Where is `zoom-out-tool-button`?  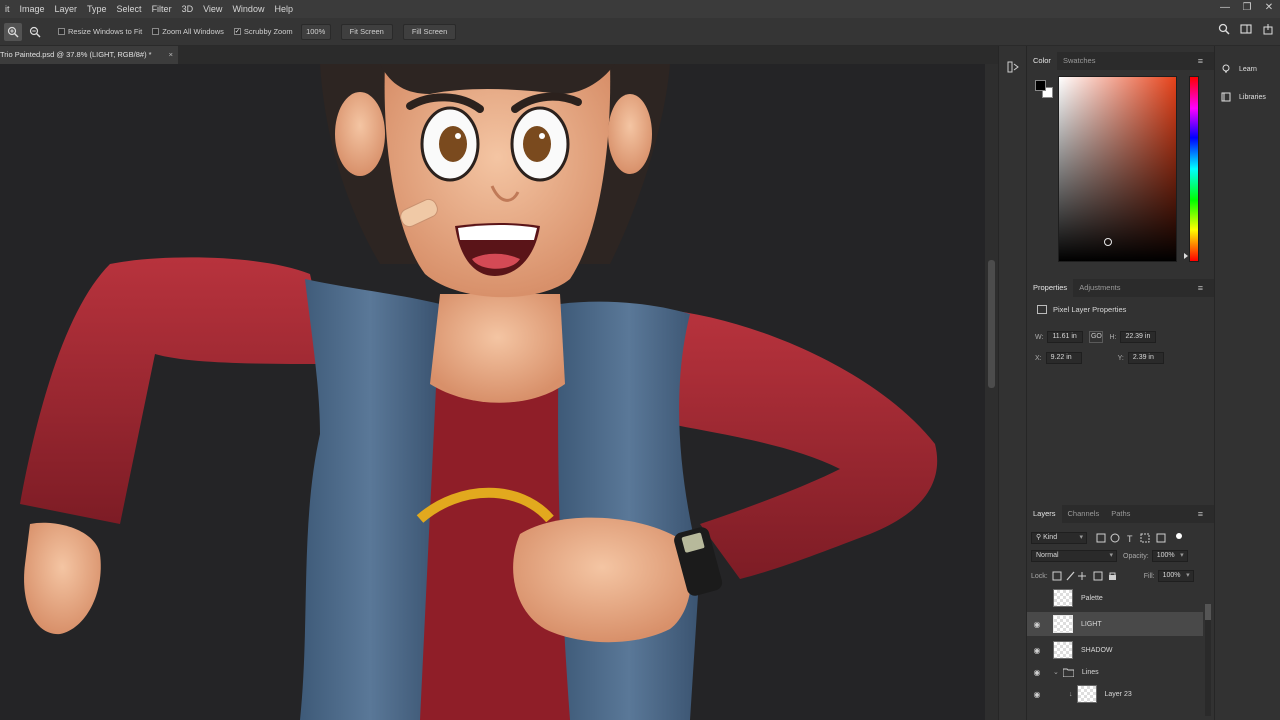 zoom-out-tool-button is located at coordinates (35, 32).